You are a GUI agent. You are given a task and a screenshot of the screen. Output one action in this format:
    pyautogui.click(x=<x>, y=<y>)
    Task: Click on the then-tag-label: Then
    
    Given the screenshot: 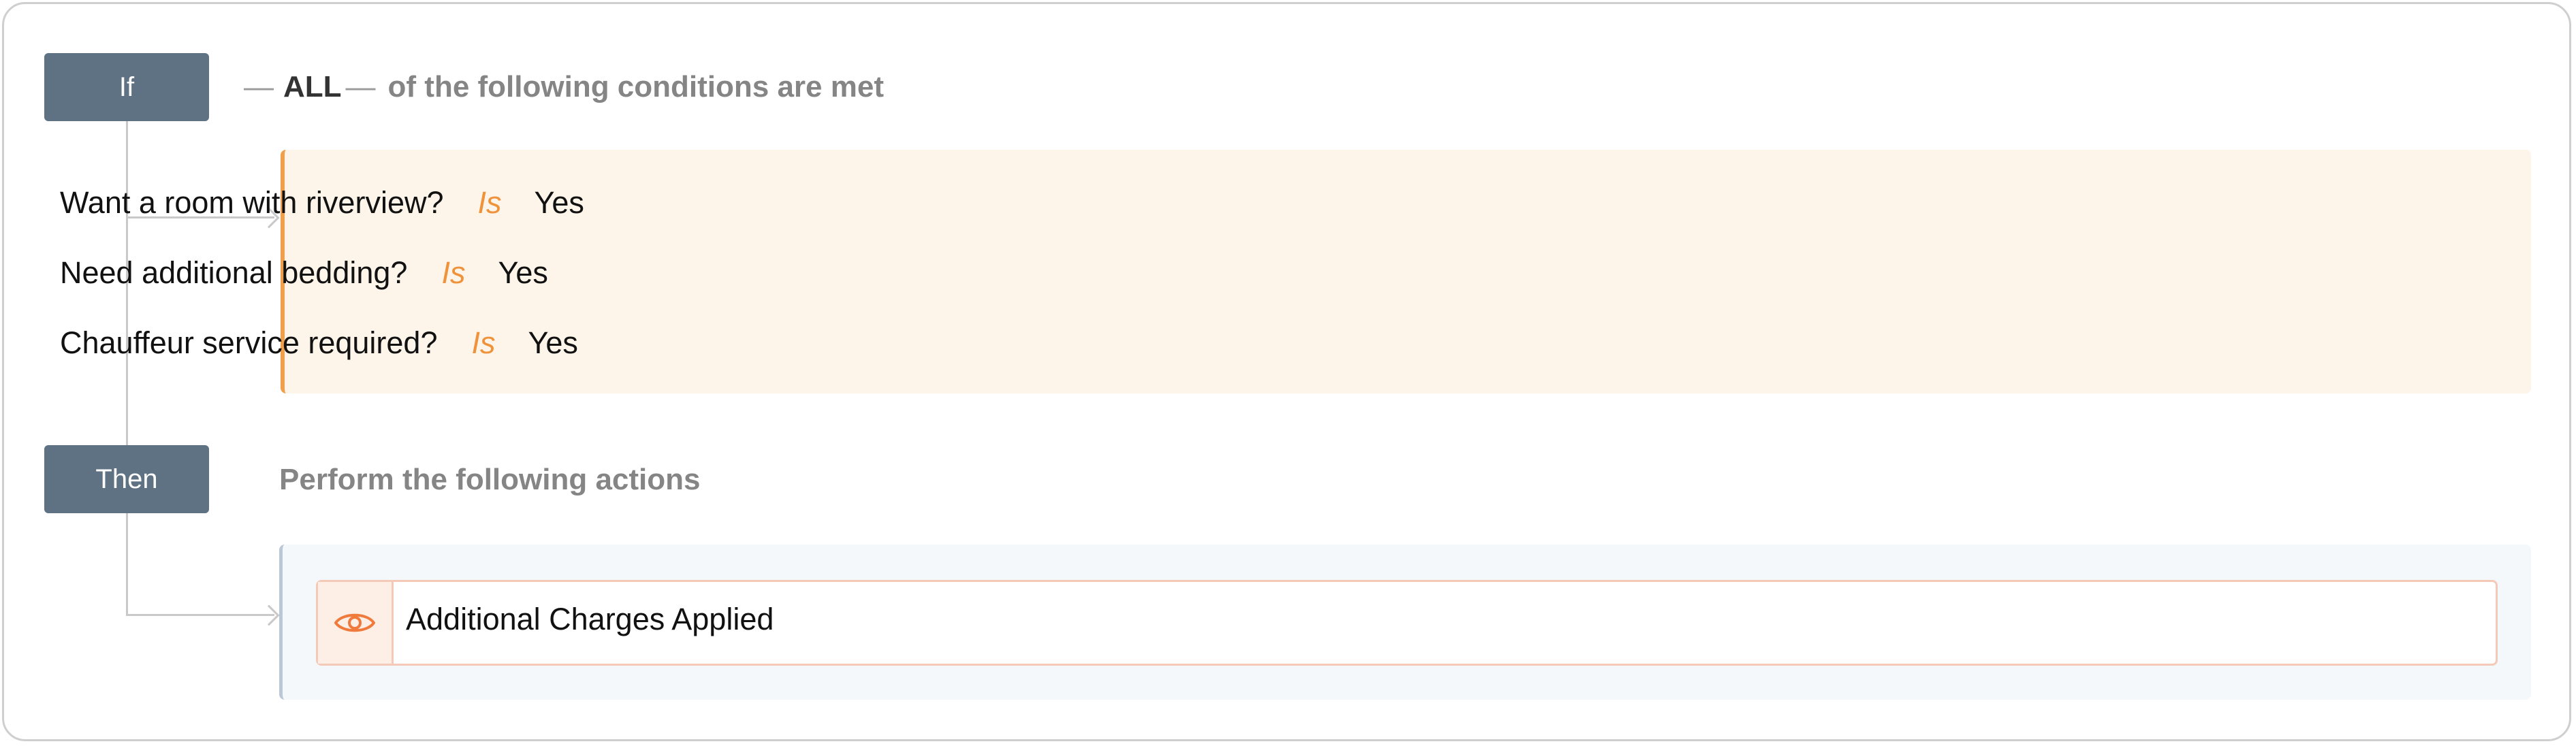 What is the action you would take?
    pyautogui.click(x=126, y=479)
    